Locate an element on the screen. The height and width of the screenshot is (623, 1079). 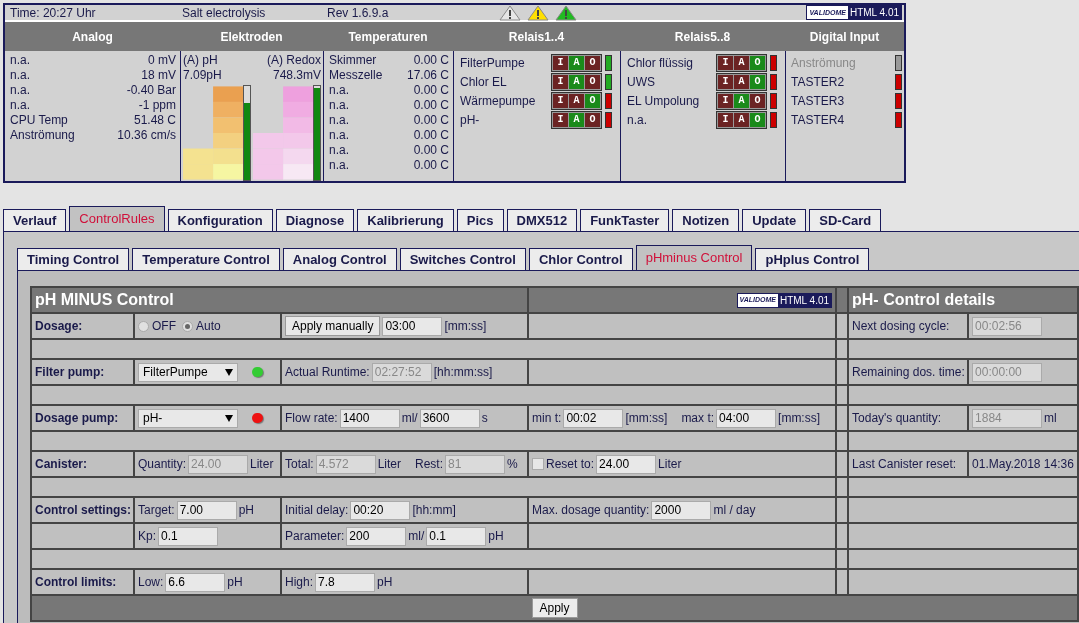
tab: Pics is located at coordinates (480, 220).